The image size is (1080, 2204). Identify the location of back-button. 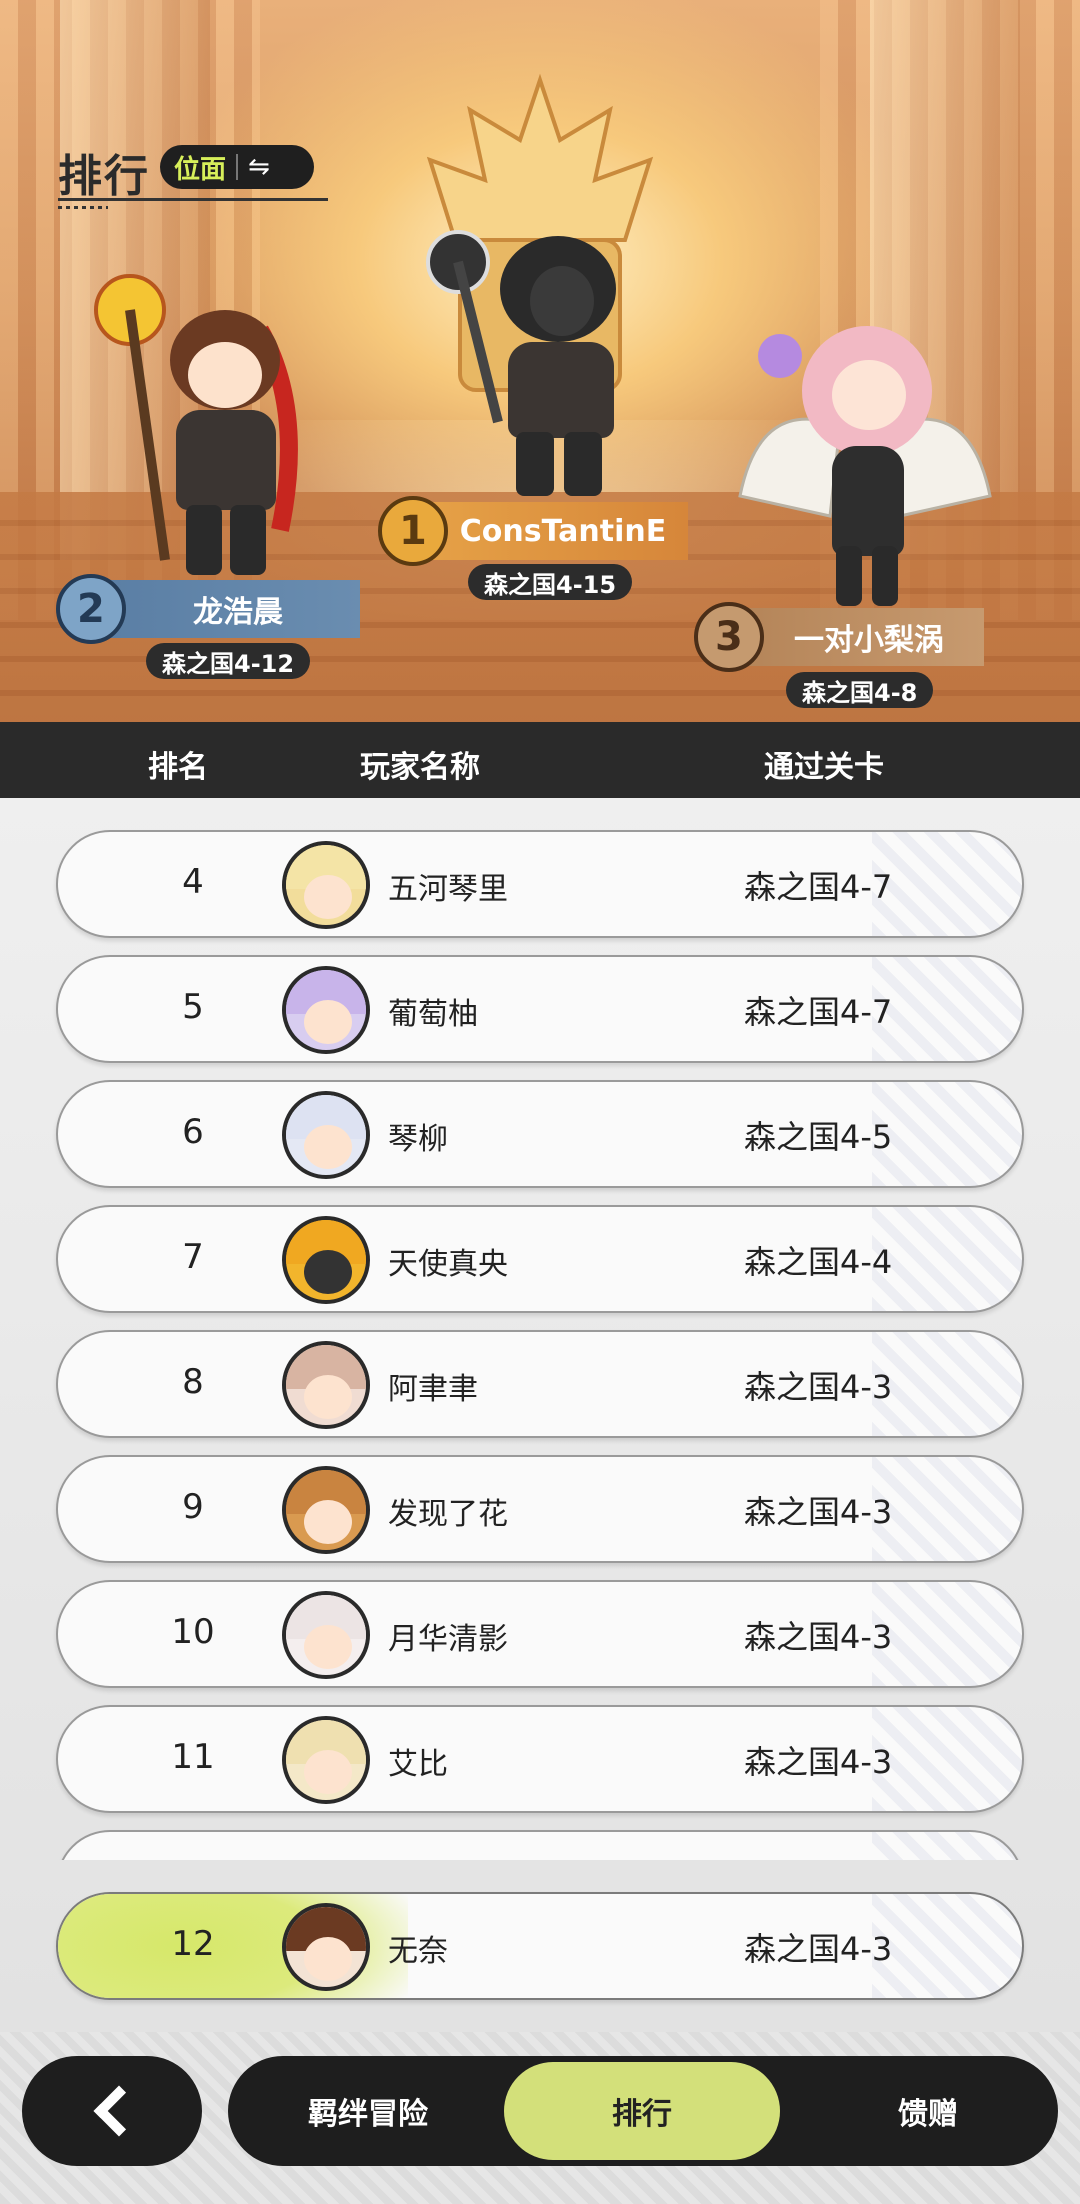
(112, 2111).